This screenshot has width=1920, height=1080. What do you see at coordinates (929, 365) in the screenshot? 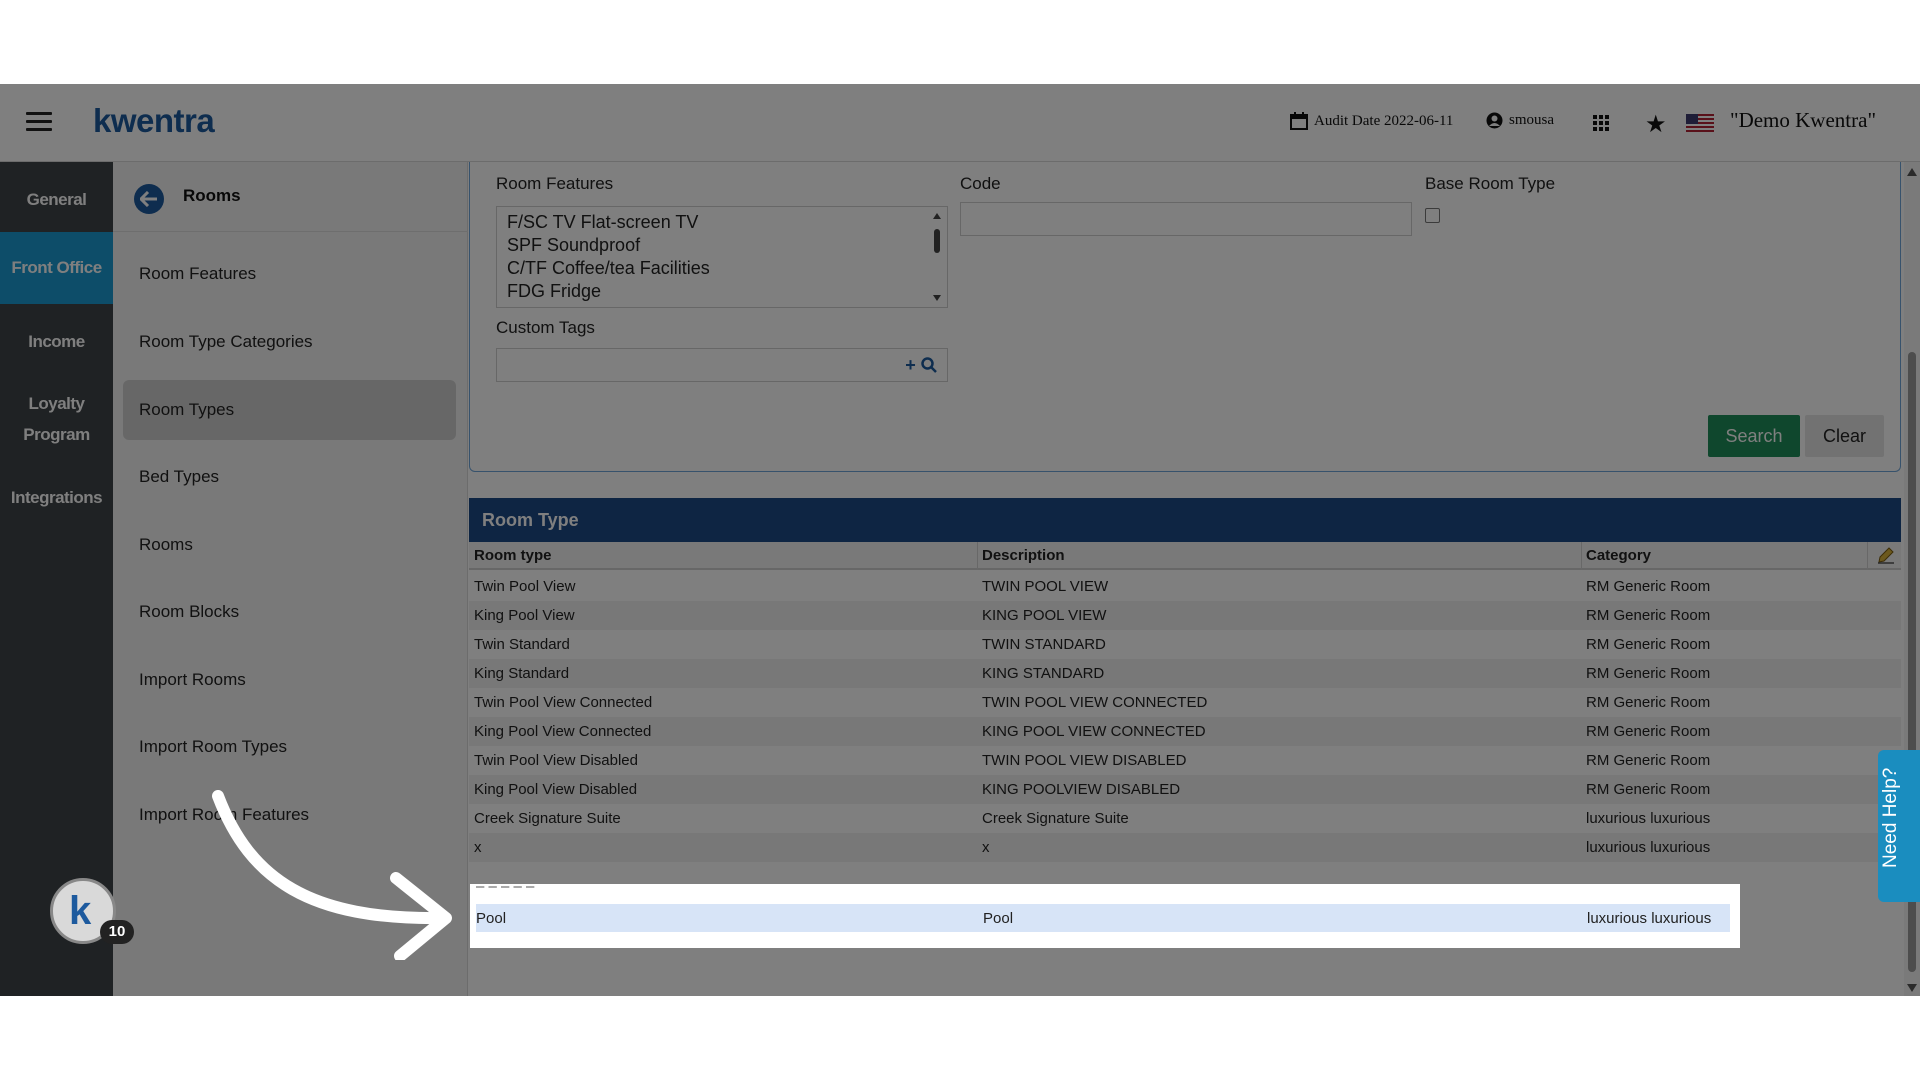
I see `search-icon` at bounding box center [929, 365].